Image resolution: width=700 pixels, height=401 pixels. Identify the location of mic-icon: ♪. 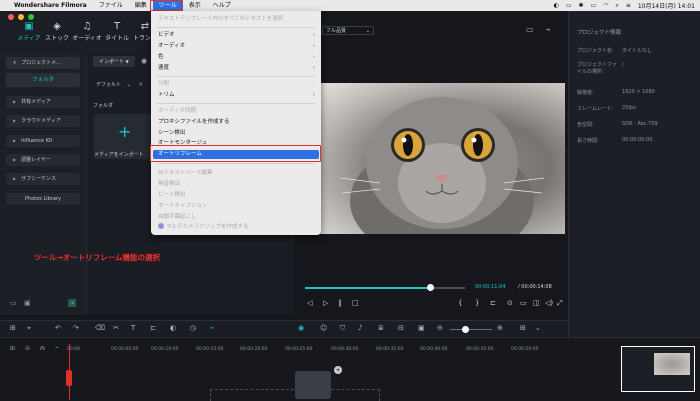
(360, 328).